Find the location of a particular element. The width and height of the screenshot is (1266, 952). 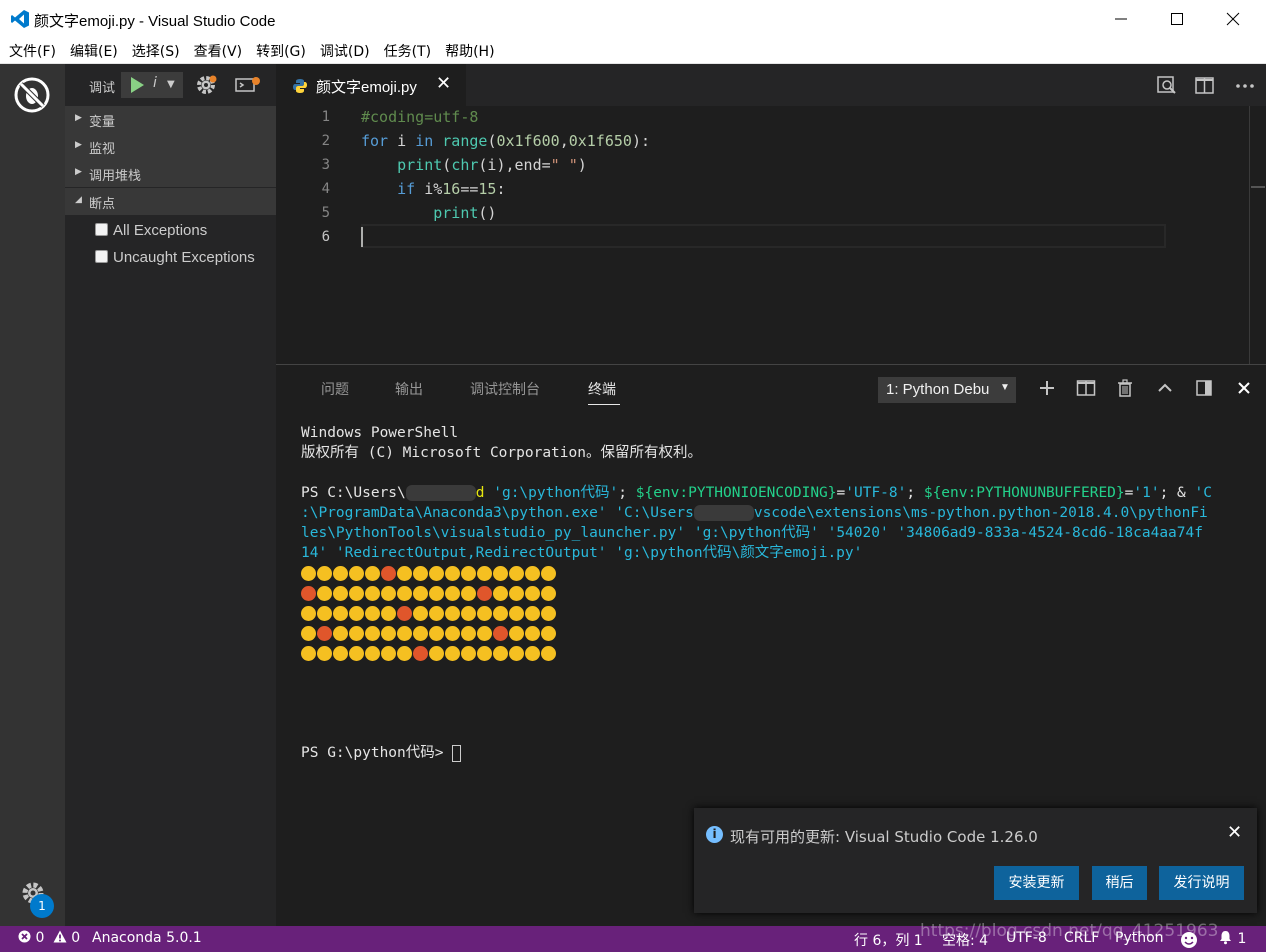

panel-tab-debug-console: 调试控制台 is located at coordinates (505, 389).